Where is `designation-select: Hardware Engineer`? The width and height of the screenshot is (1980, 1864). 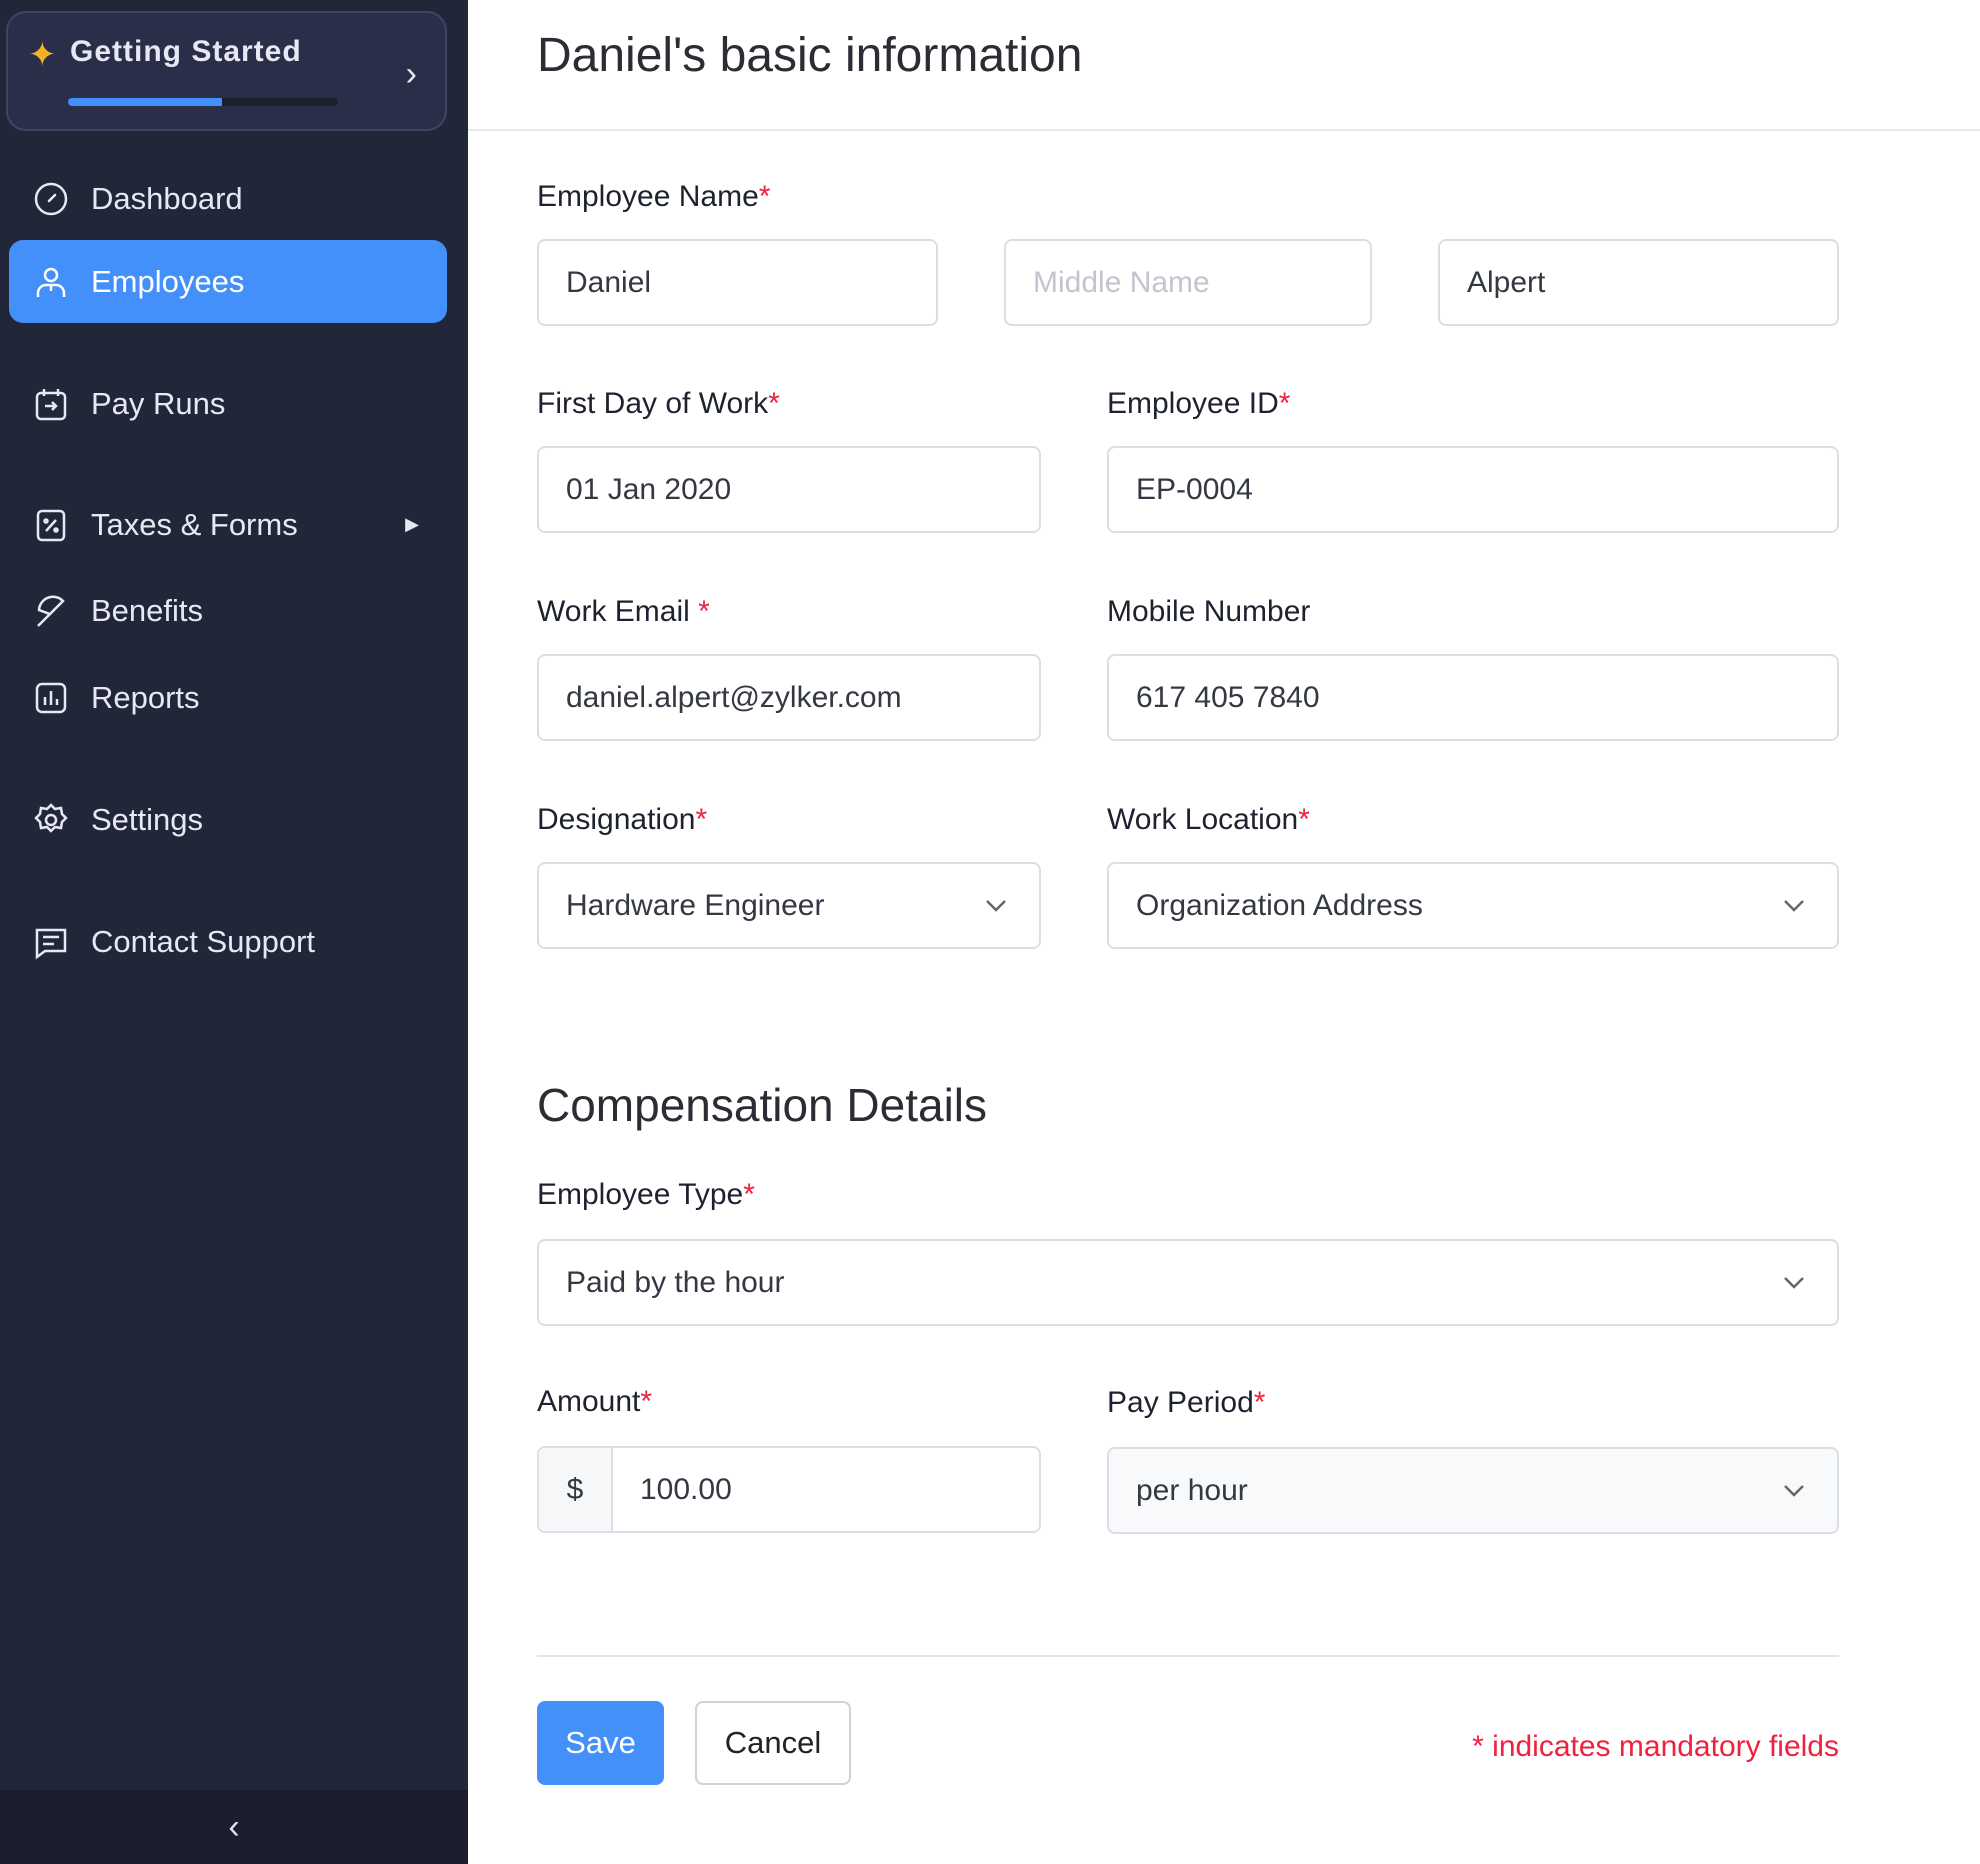
designation-select: Hardware Engineer is located at coordinates (789, 905).